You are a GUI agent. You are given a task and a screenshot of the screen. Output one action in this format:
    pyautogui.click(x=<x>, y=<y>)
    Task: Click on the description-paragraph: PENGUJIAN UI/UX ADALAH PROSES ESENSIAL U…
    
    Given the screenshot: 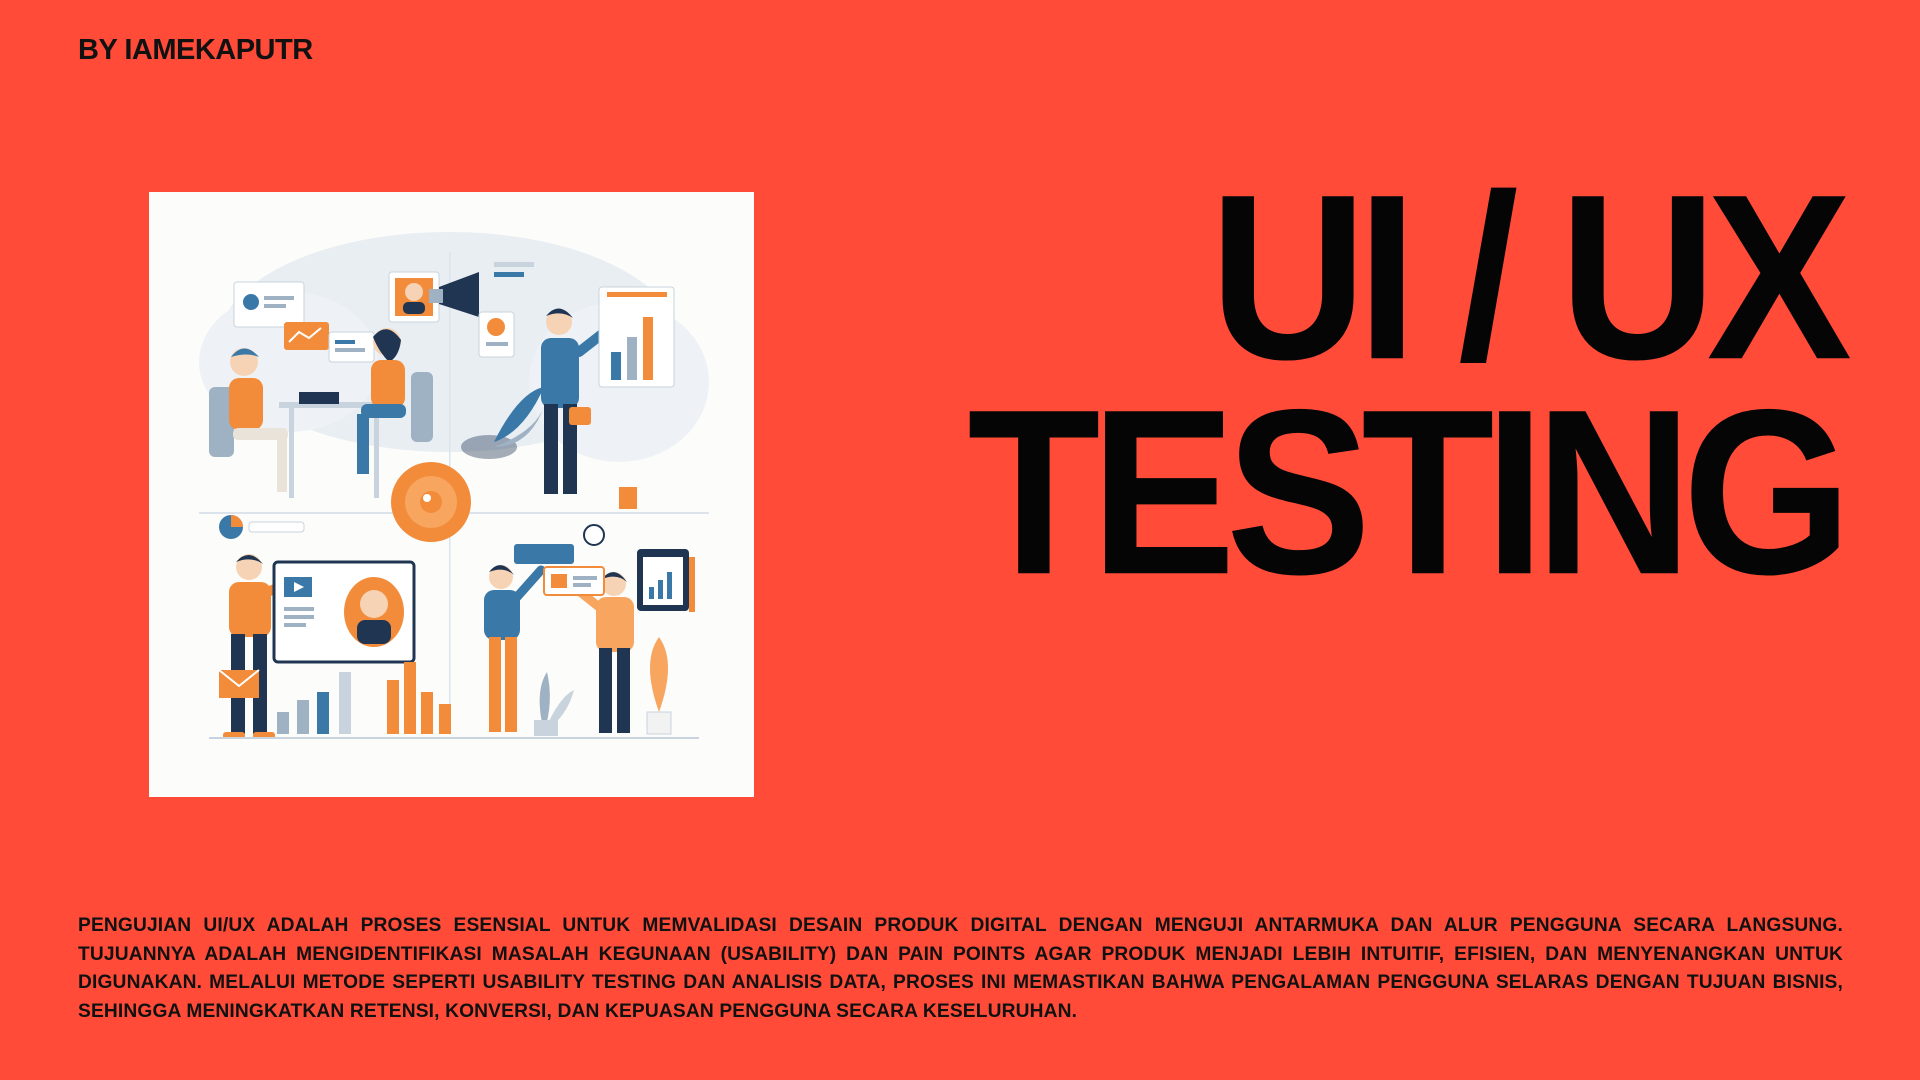 What is the action you would take?
    pyautogui.click(x=960, y=968)
    